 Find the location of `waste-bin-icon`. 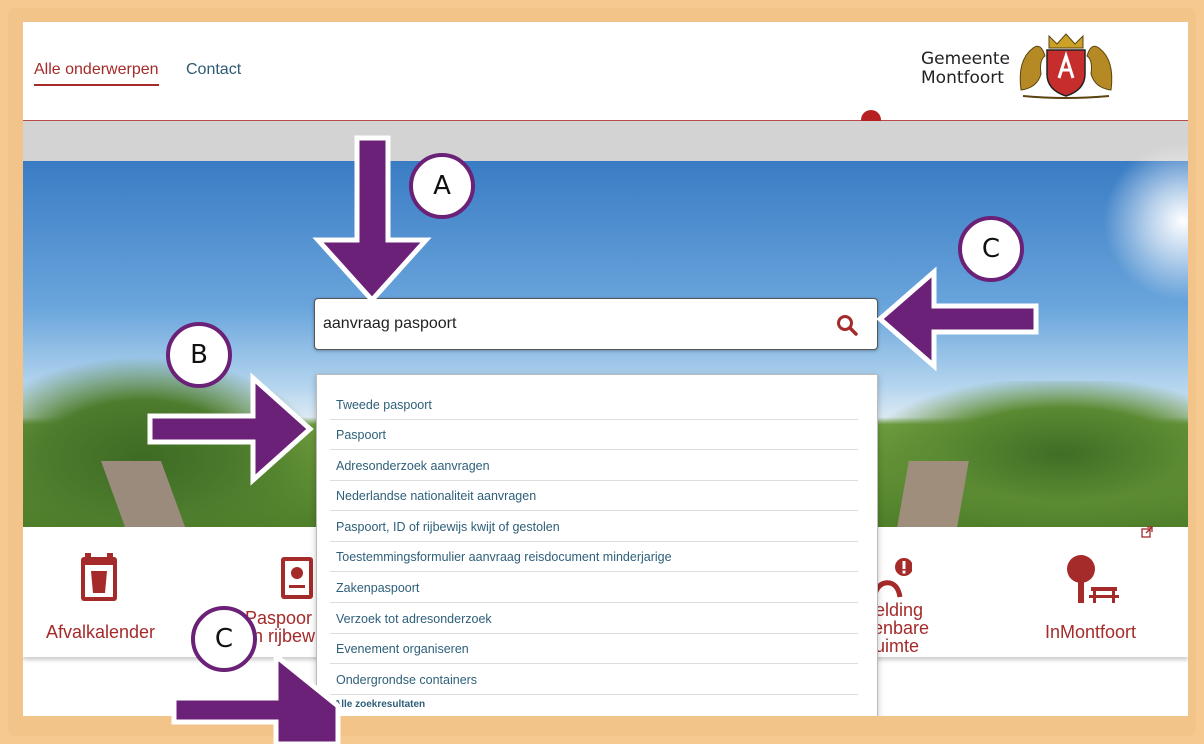

waste-bin-icon is located at coordinates (99, 577).